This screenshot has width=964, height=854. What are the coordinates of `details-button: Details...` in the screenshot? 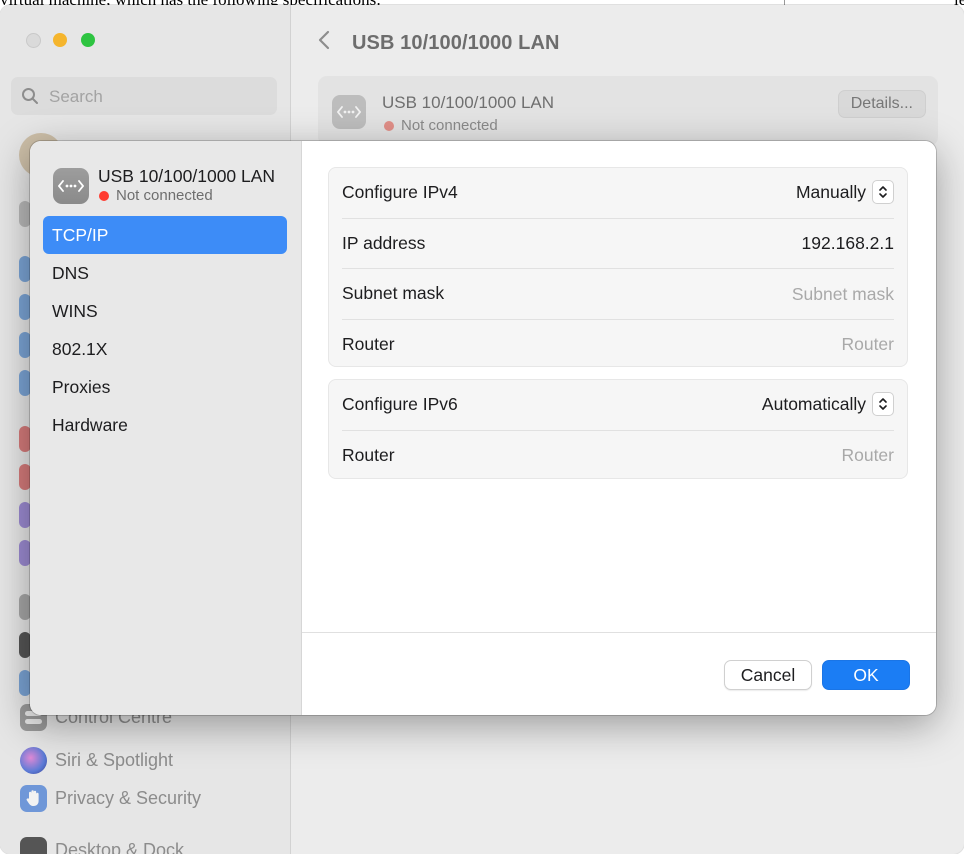 It's located at (881, 104).